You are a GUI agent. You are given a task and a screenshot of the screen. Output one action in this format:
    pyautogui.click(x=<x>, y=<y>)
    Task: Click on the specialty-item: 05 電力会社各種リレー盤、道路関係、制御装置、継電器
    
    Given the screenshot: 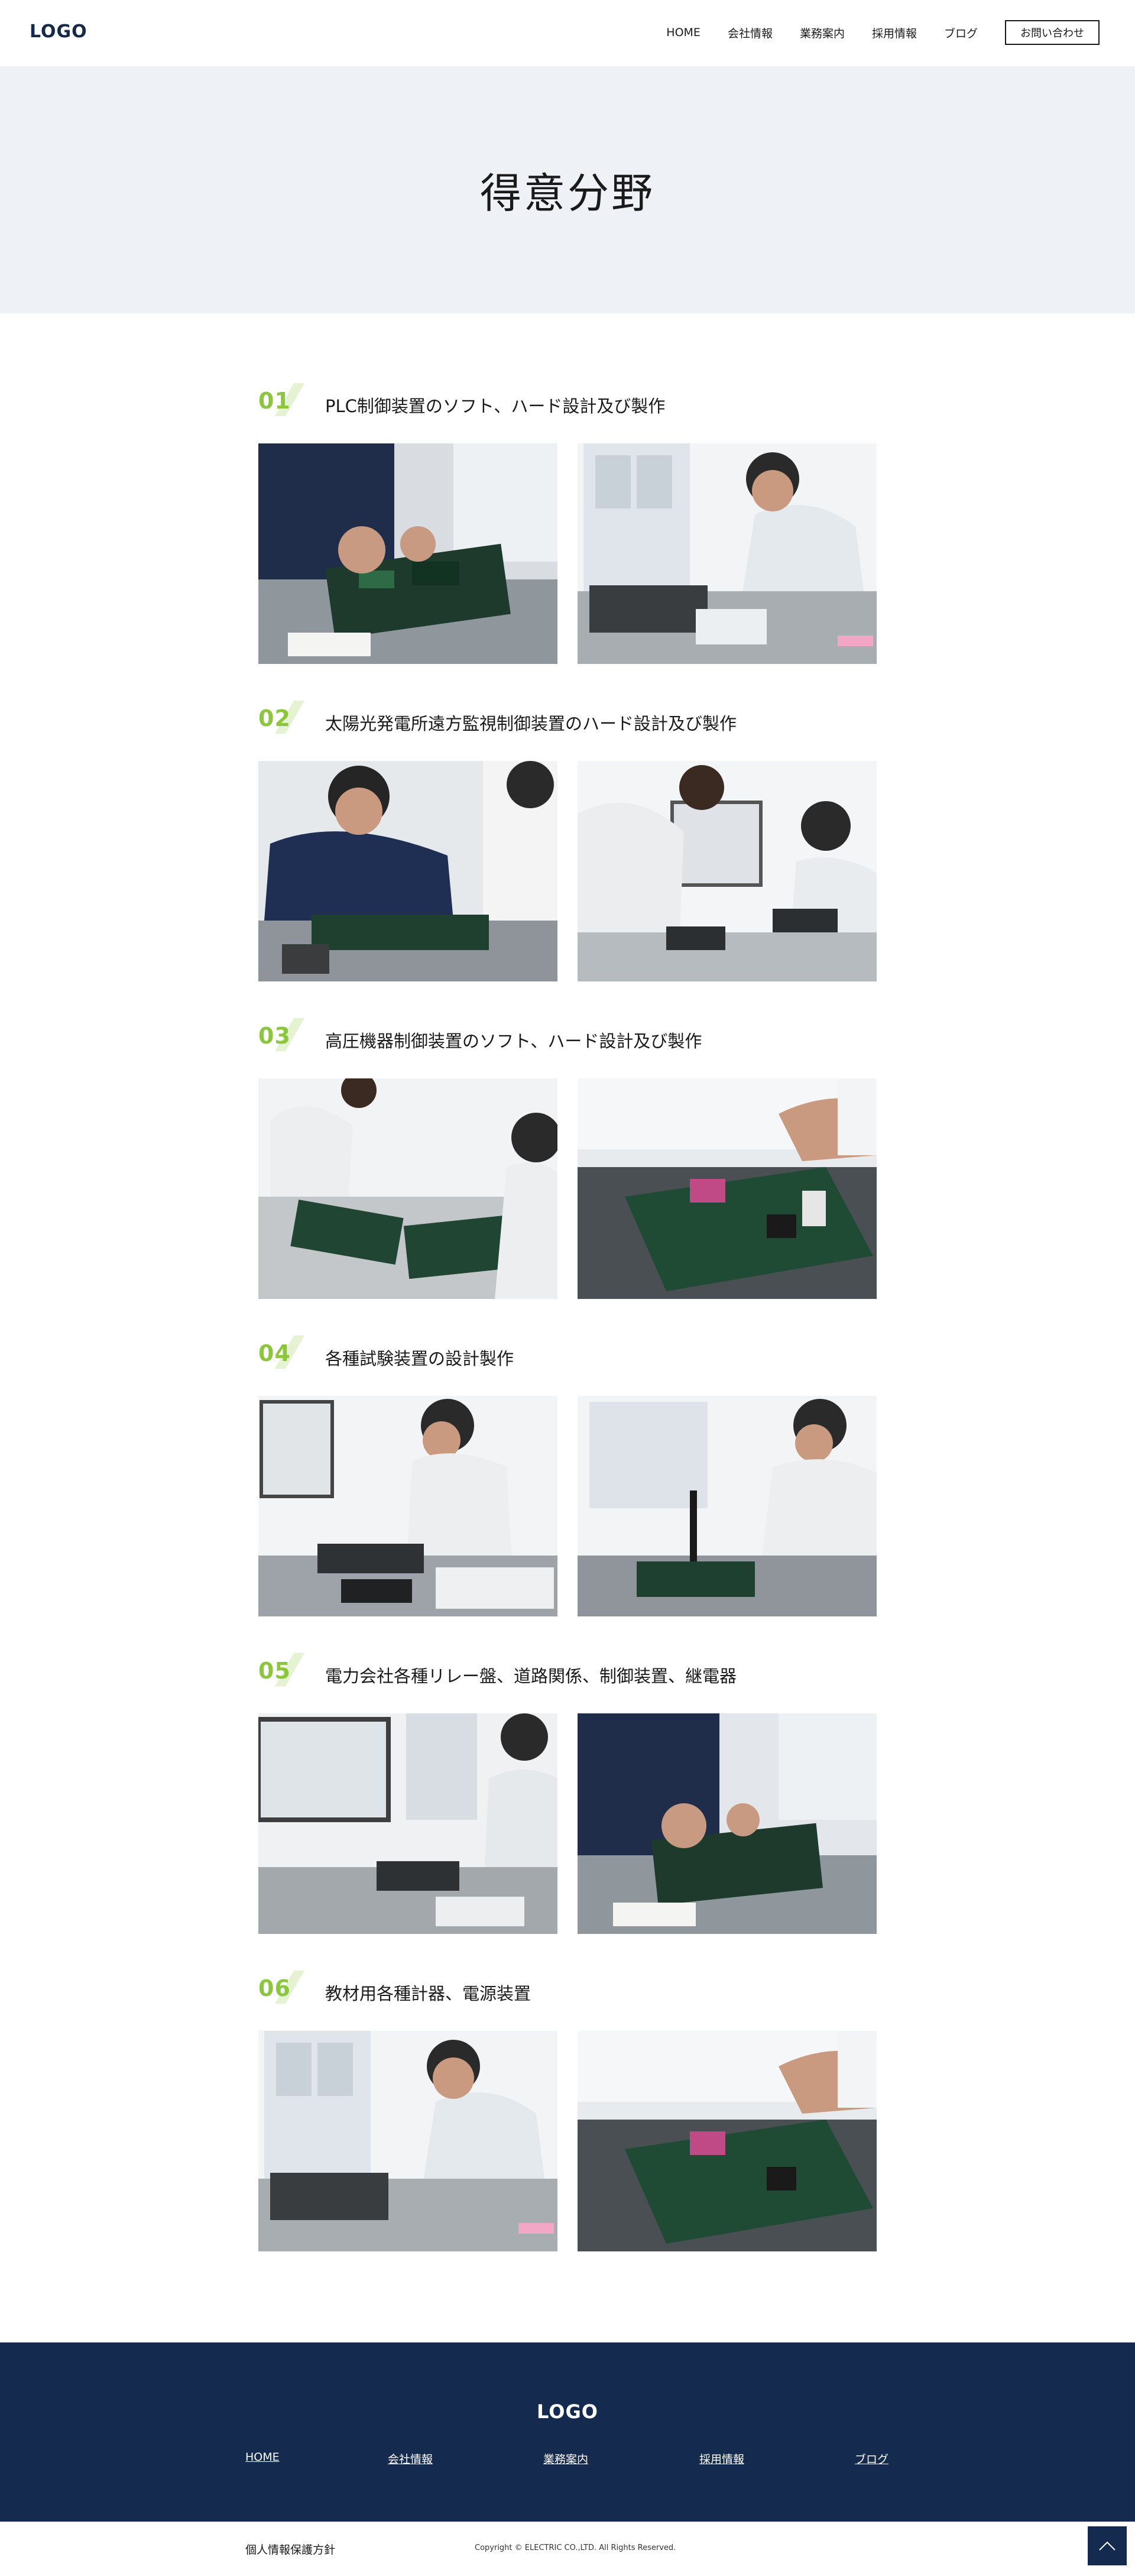 What is the action you would take?
    pyautogui.click(x=567, y=1795)
    